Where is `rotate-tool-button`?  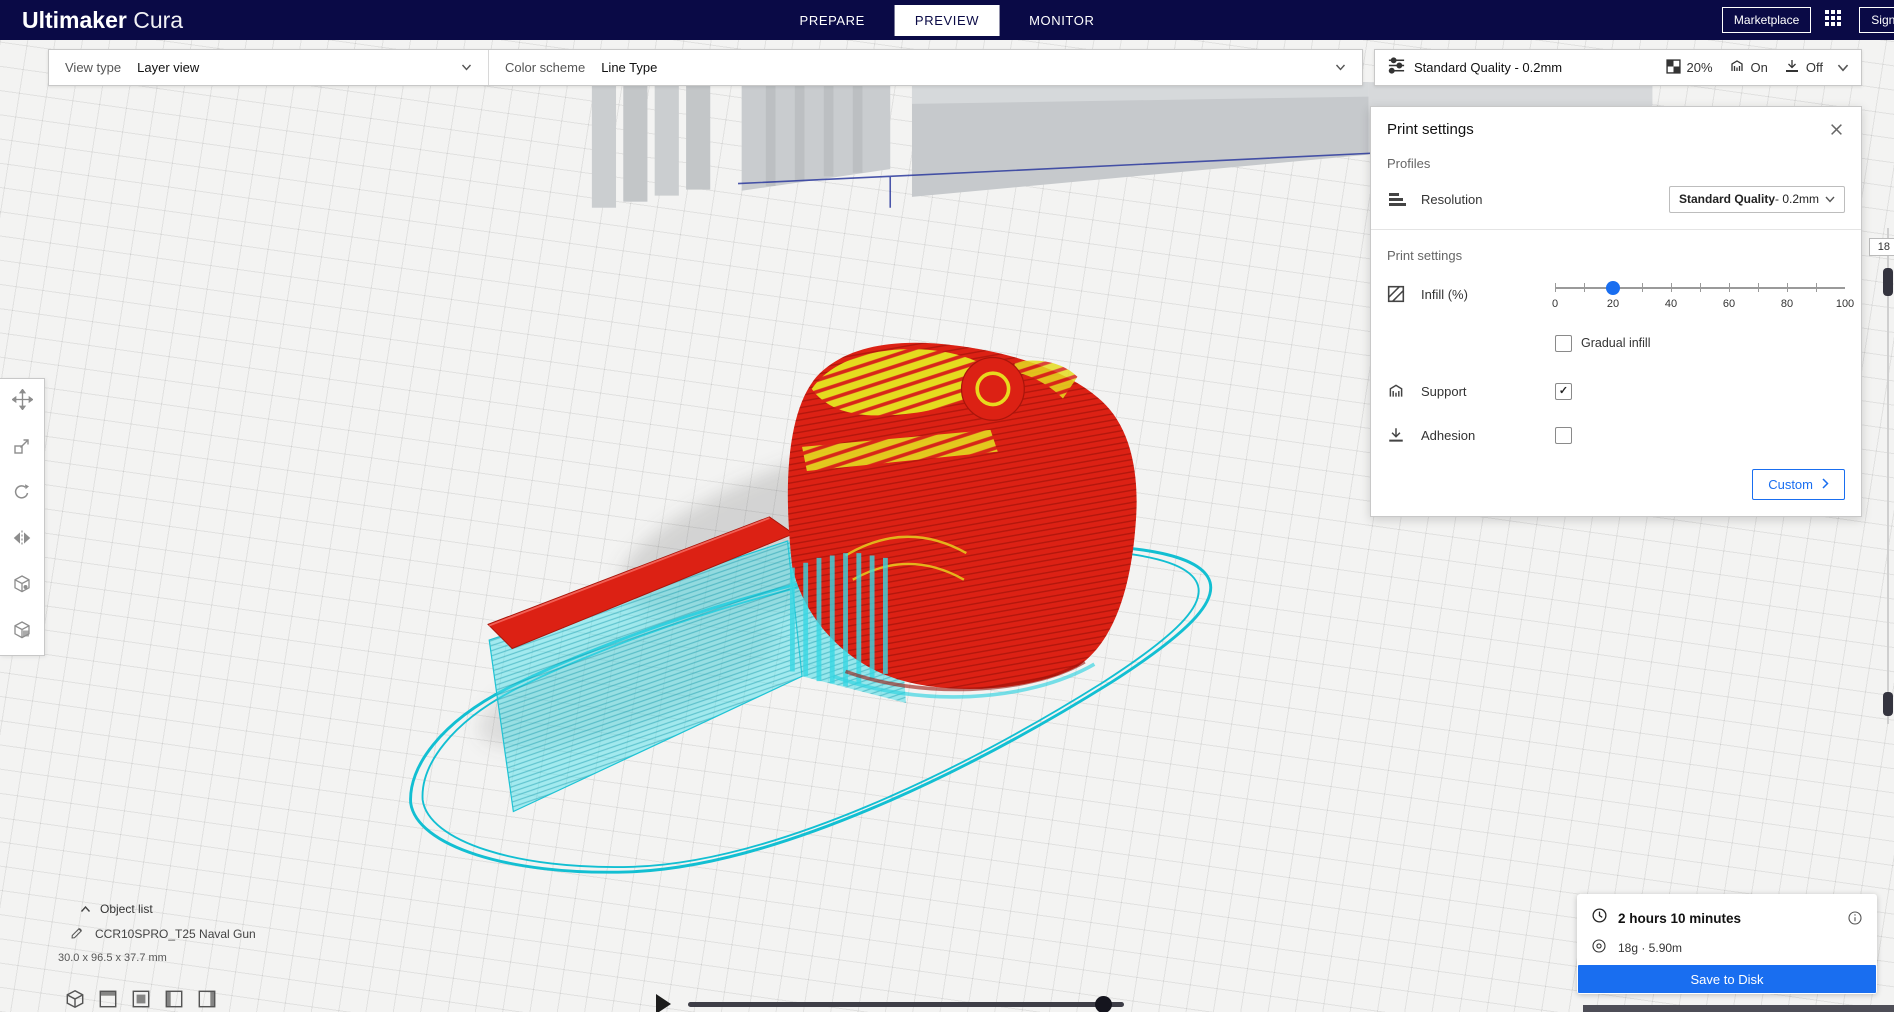 rotate-tool-button is located at coordinates (22, 494).